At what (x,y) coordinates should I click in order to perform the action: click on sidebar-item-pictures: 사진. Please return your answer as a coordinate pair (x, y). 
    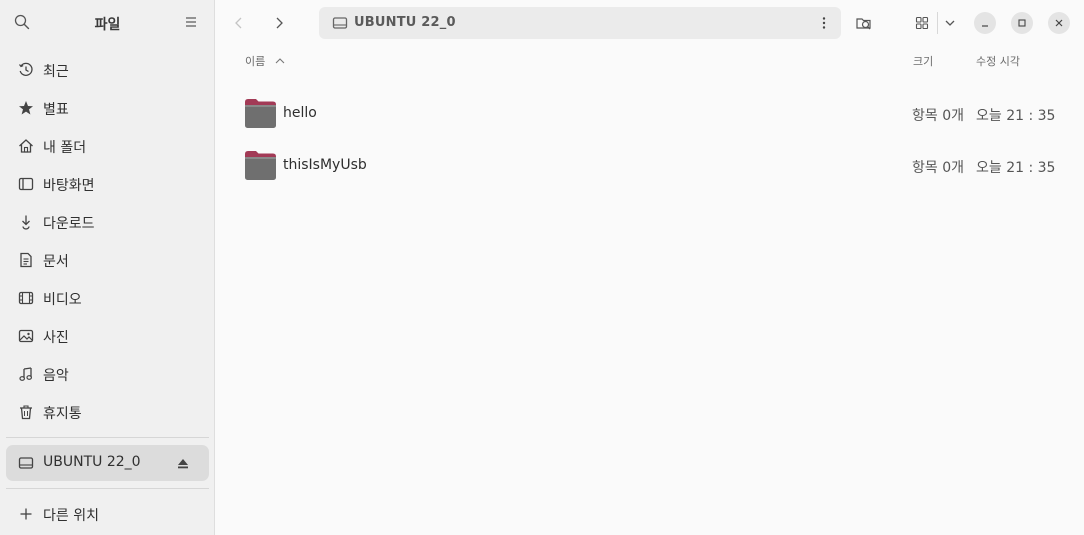
    Looking at the image, I should click on (107, 336).